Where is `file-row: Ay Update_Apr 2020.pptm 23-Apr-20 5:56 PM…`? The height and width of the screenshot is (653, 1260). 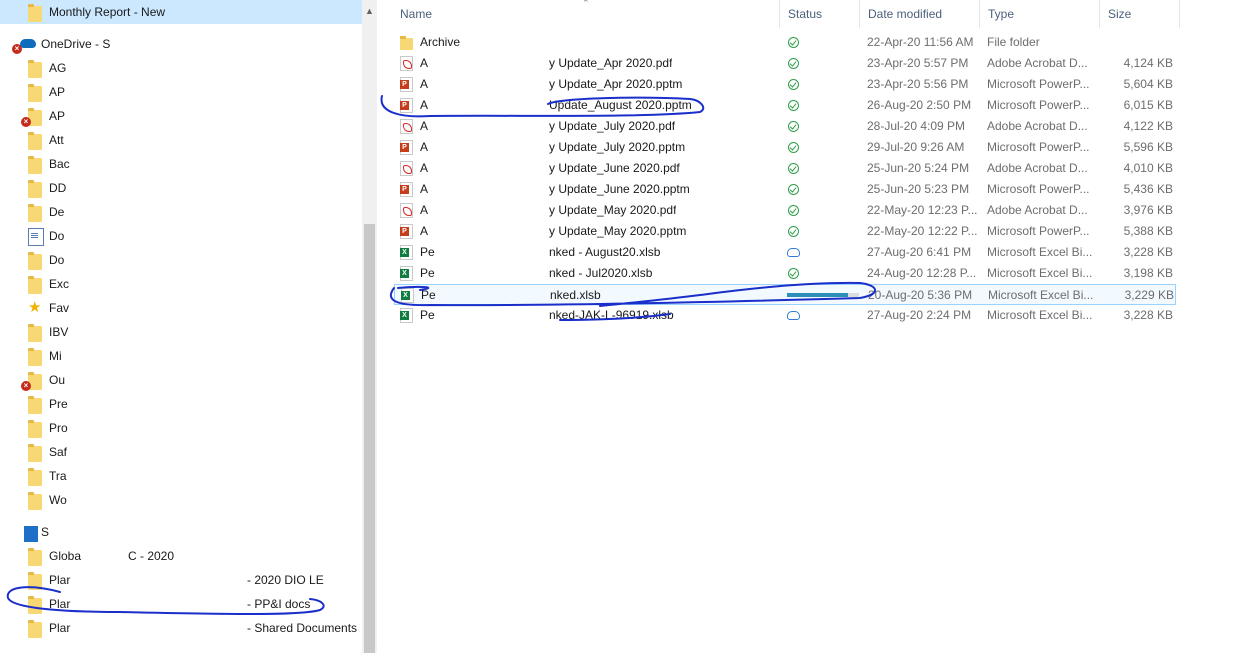 file-row: Ay Update_Apr 2020.pptm 23-Apr-20 5:56 PM… is located at coordinates (785, 84).